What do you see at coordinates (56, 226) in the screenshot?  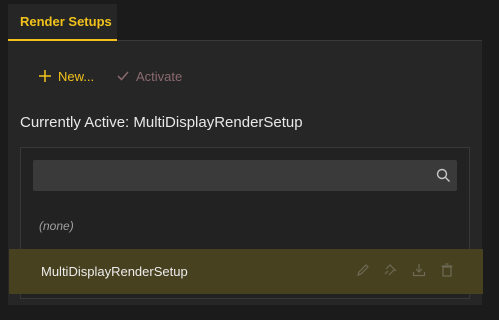 I see `list-item-label: (none)` at bounding box center [56, 226].